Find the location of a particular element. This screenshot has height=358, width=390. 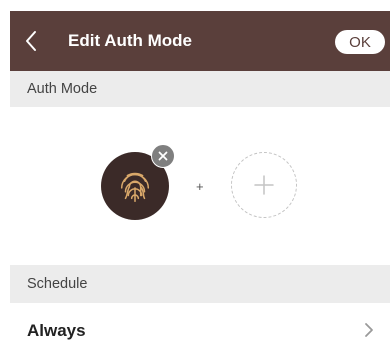

plus-icon is located at coordinates (264, 185).